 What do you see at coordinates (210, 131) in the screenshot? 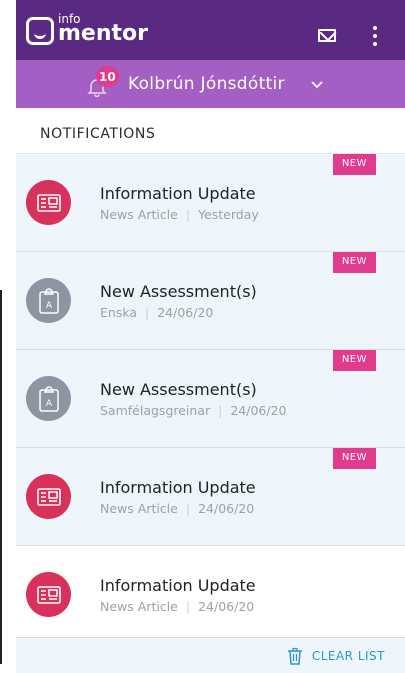
I see `page-title: NOTIFICATIONS` at bounding box center [210, 131].